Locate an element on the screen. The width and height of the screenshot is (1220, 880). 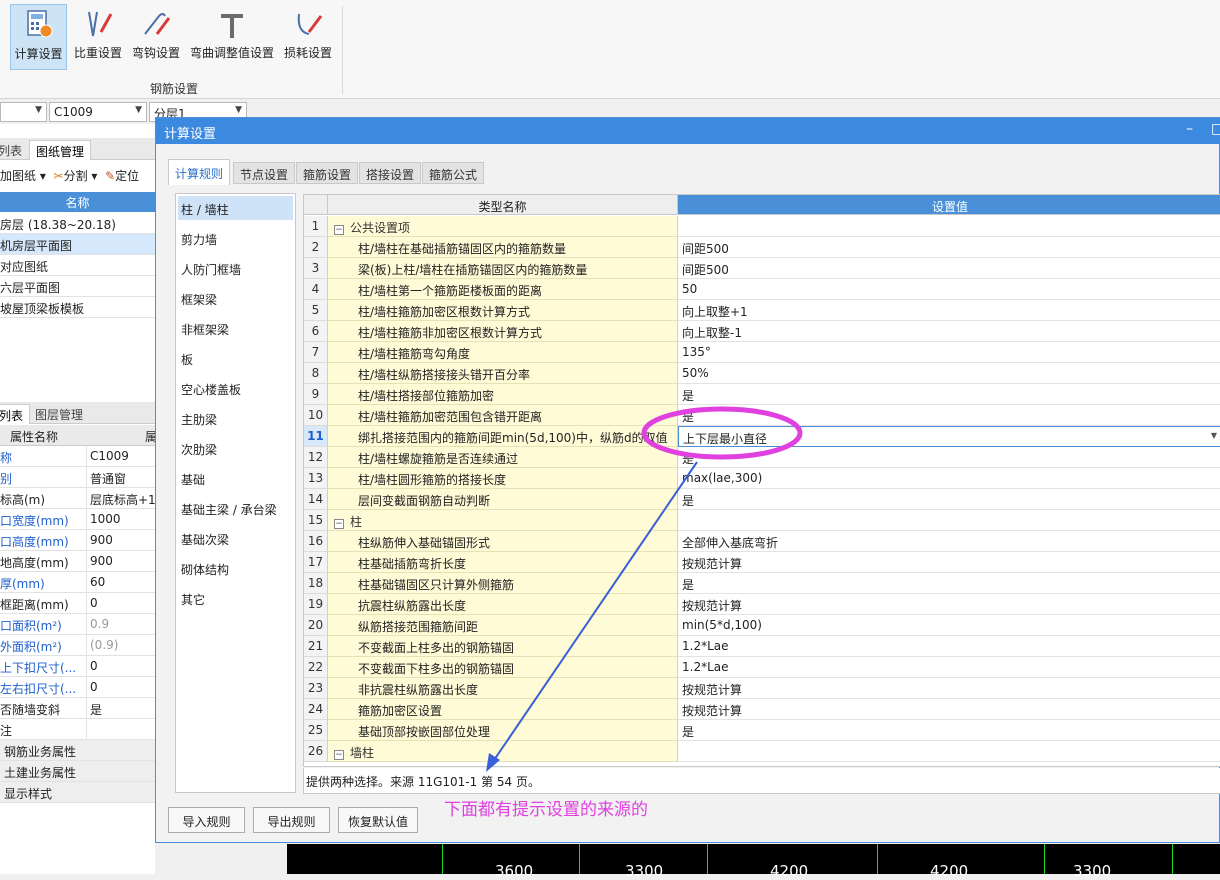
table-row: 17 柱基础插筋弯折长度 按规范计算 is located at coordinates (762, 562).